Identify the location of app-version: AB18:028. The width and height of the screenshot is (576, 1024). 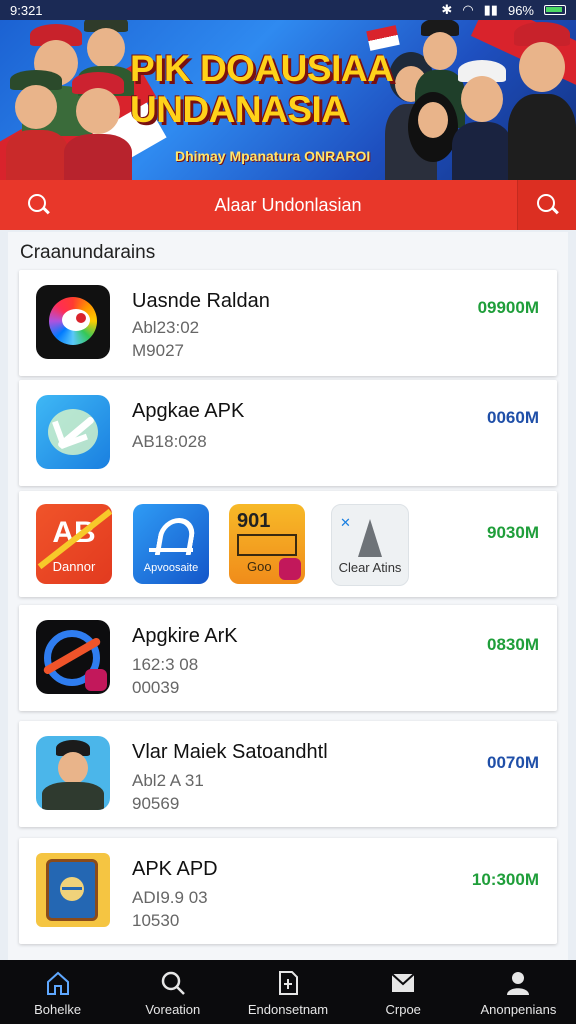
(169, 441).